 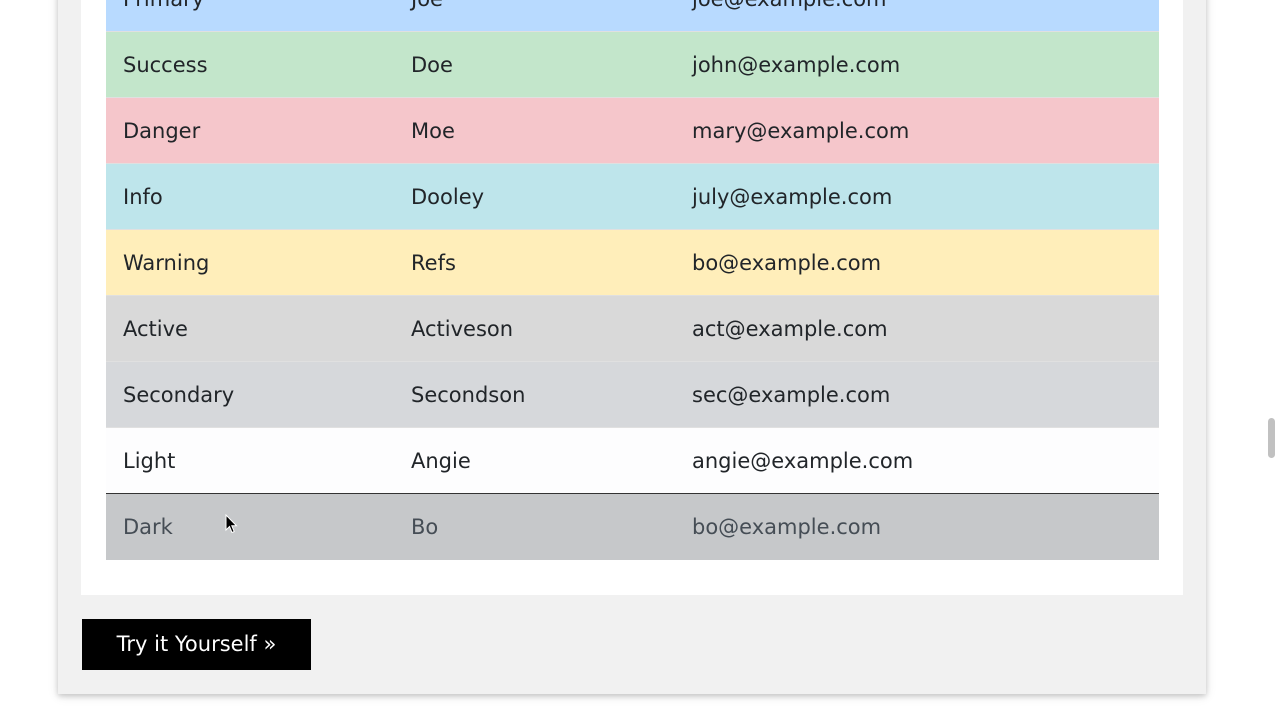 I want to click on table-row-dark: Dark Bo bo@example.com, so click(x=632, y=526).